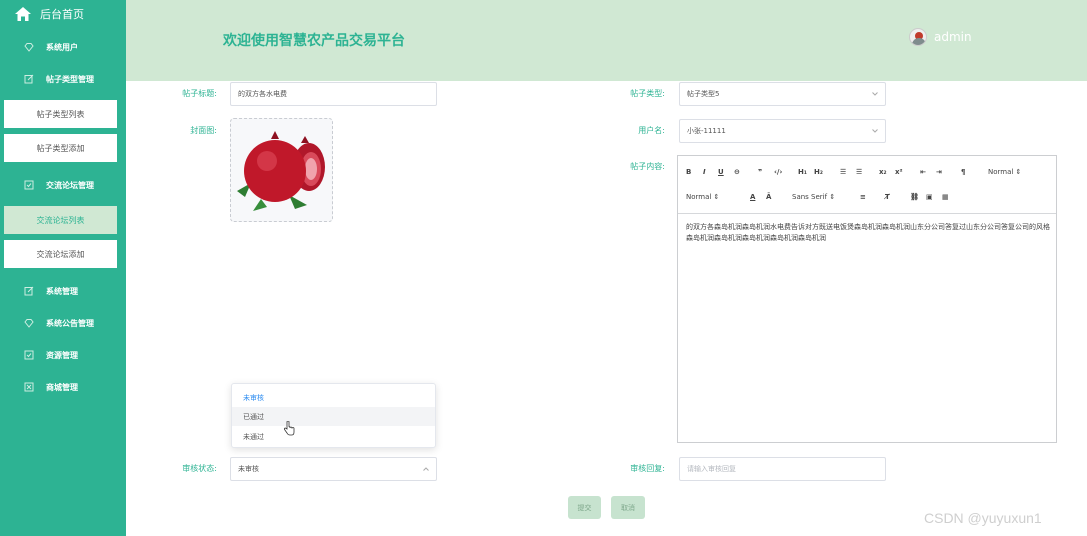 The width and height of the screenshot is (1087, 536). Describe the element at coordinates (703, 94) in the screenshot. I see `post-type-value: 帖子类型5` at that location.